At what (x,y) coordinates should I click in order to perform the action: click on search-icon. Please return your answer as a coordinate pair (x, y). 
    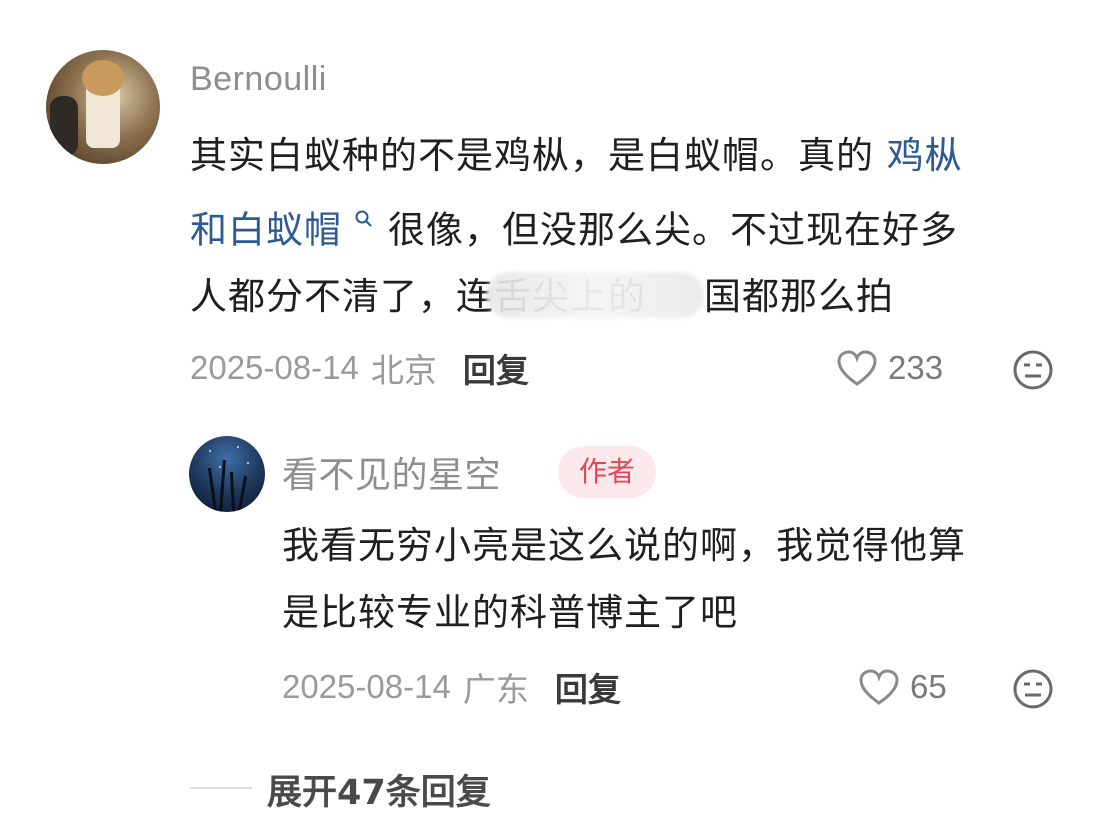
    Looking at the image, I should click on (364, 222).